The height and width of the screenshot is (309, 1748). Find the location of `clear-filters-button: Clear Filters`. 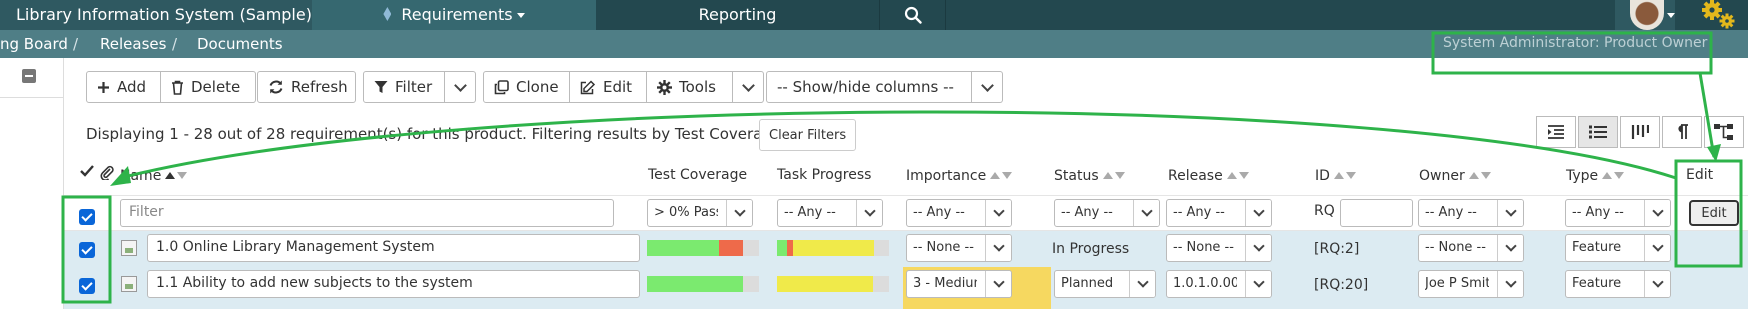

clear-filters-button: Clear Filters is located at coordinates (808, 135).